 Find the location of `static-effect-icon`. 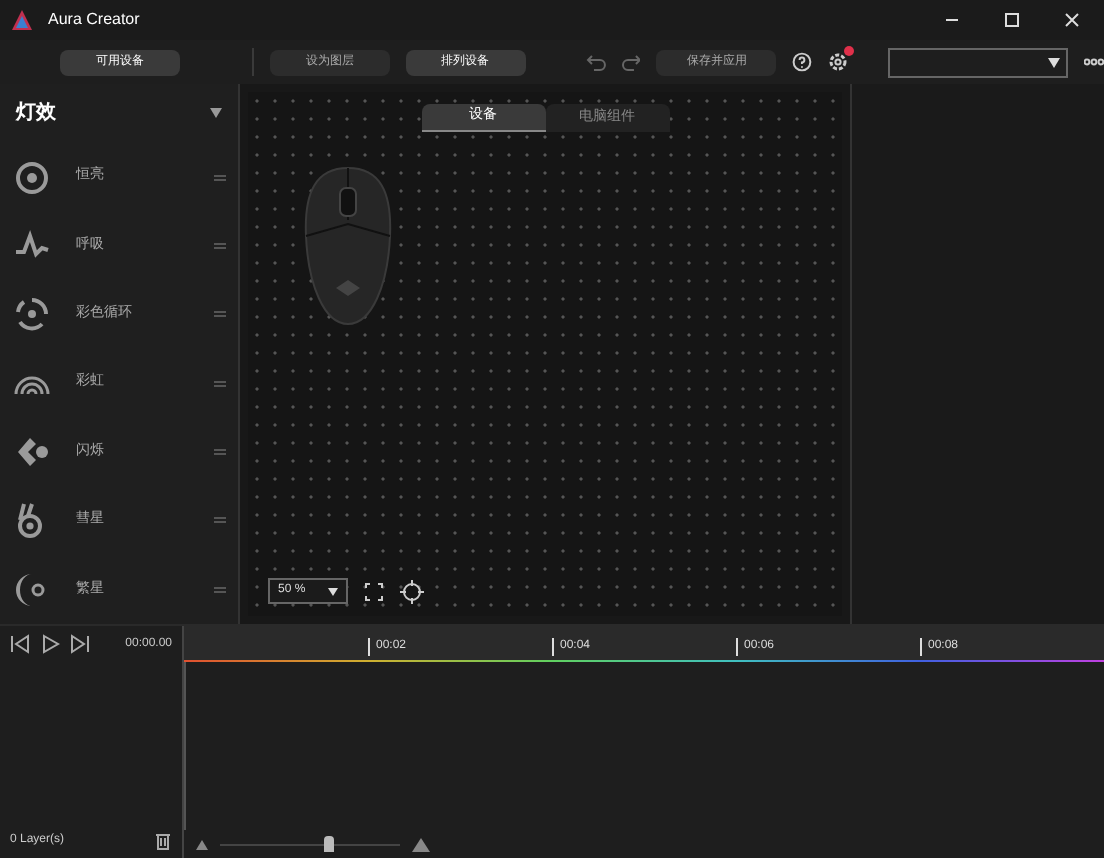

static-effect-icon is located at coordinates (32, 177).